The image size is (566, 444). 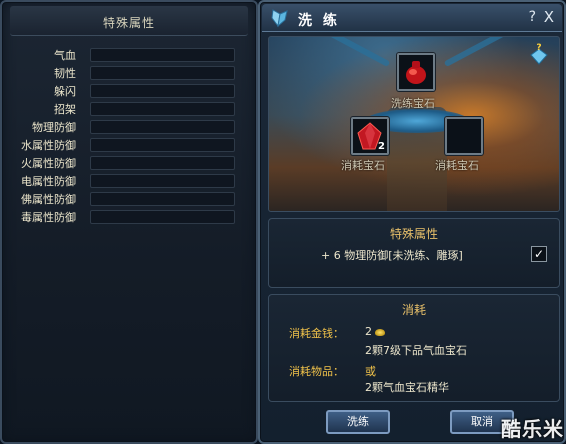 I want to click on attribute-row: 电属性防御, so click(x=134, y=181).